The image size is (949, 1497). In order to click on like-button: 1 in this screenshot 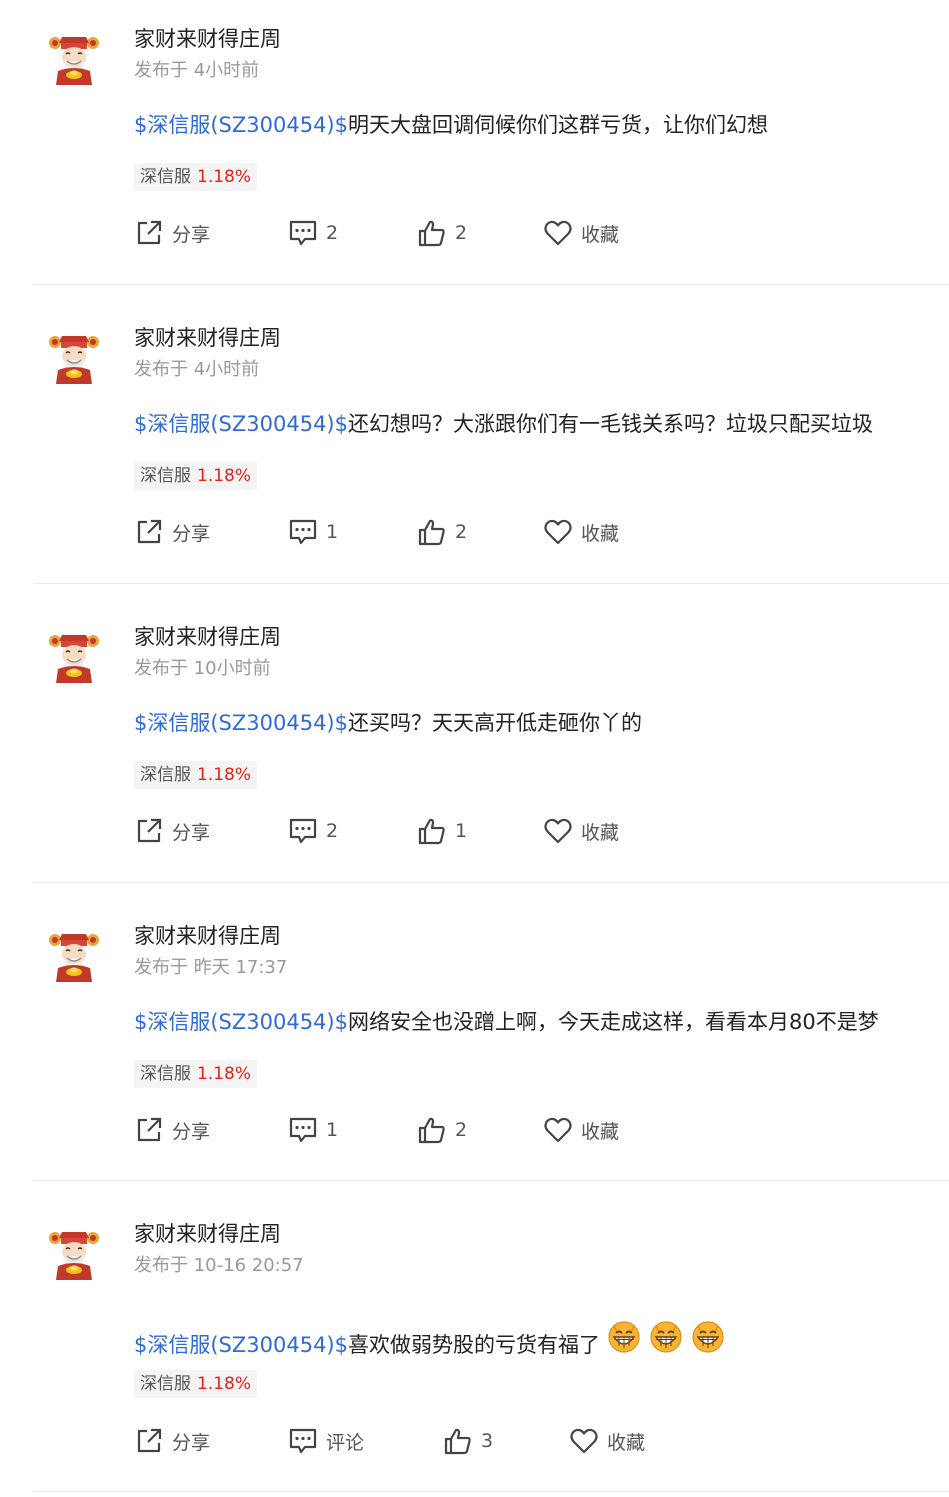, I will do `click(442, 831)`.